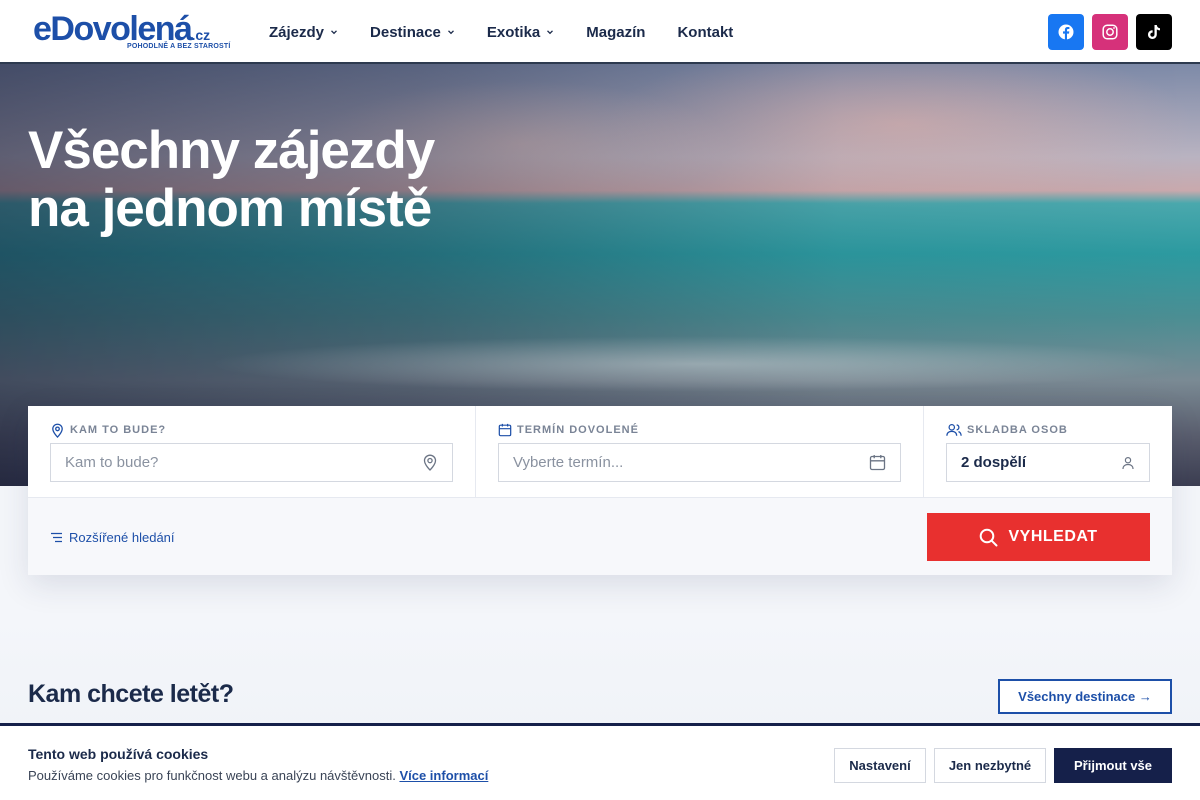 The image size is (1200, 800). Describe the element at coordinates (578, 430) in the screenshot. I see `date-label-text: TERMÍN DOVOLENÉ` at that location.